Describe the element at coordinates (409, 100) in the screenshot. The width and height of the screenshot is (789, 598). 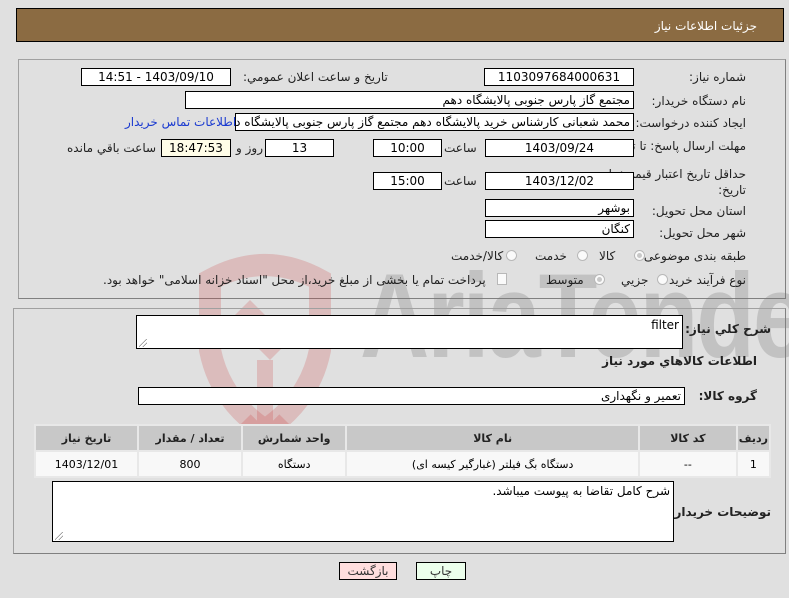
I see `buyer-org-field: مجتمع گاز پارس جنوبی پالایشگاه دهم` at that location.